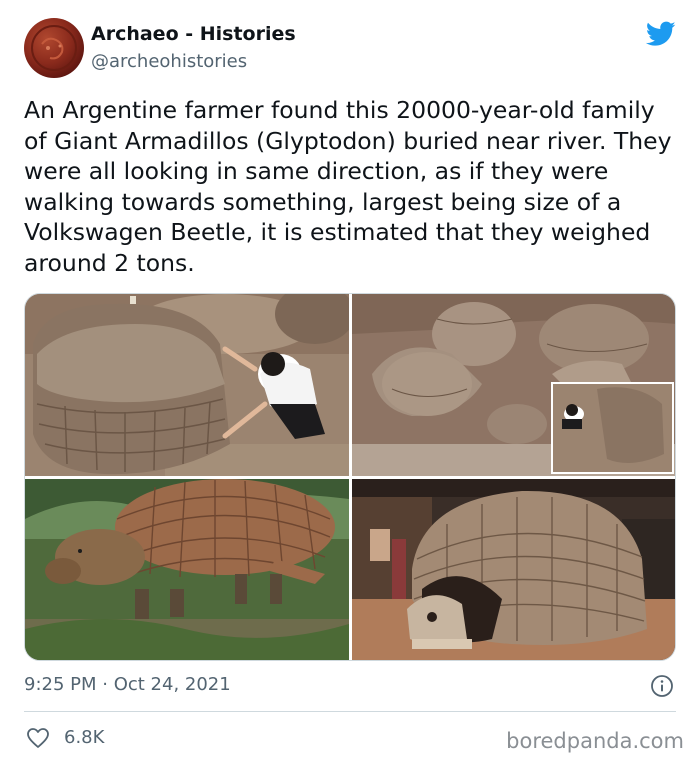  I want to click on avatar, so click(54, 48).